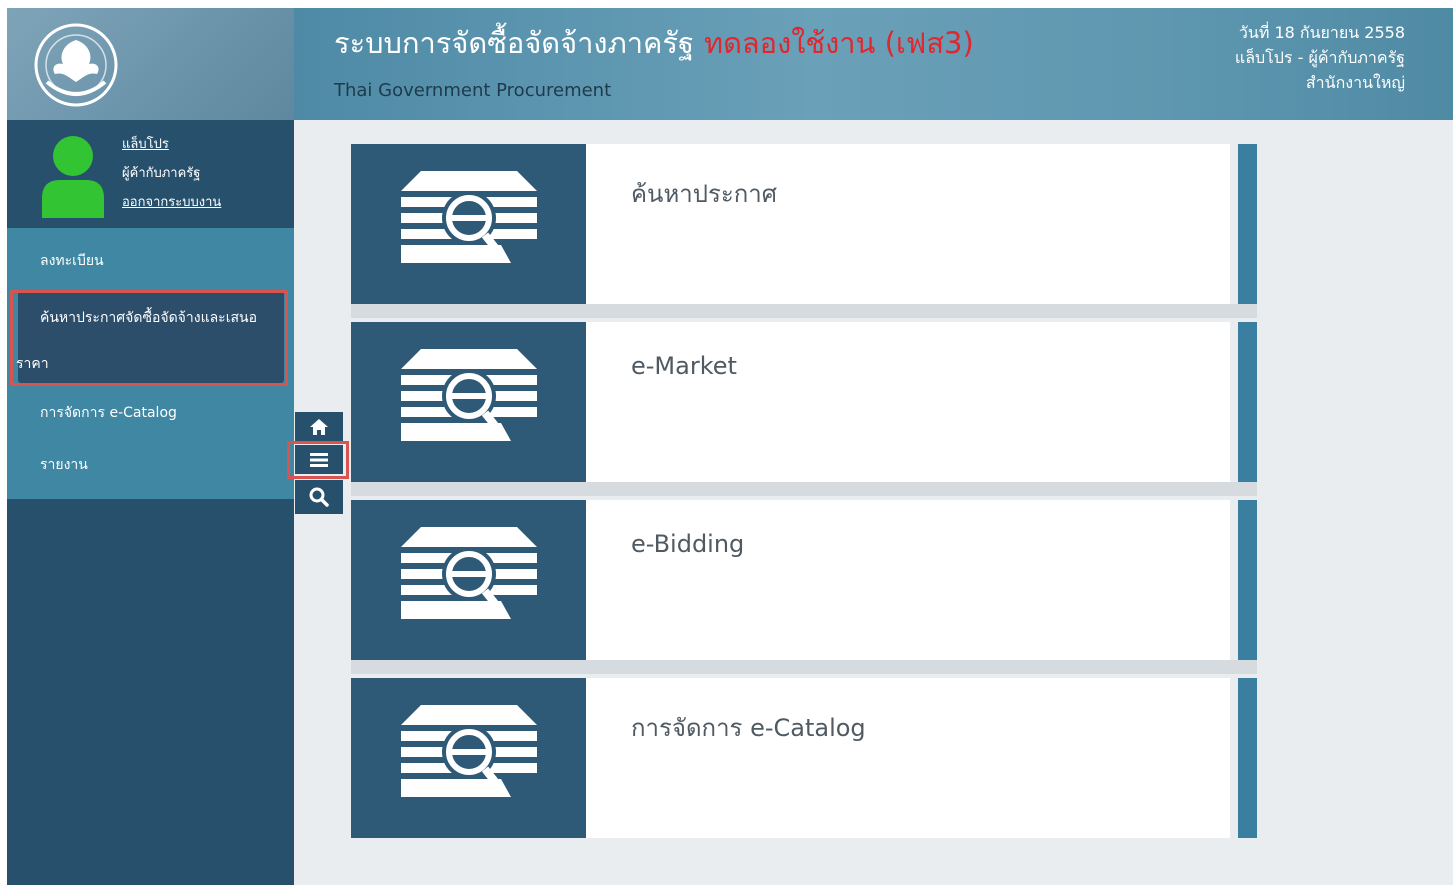 This screenshot has width=1453, height=885. I want to click on card-e-market: e-Market, so click(804, 402).